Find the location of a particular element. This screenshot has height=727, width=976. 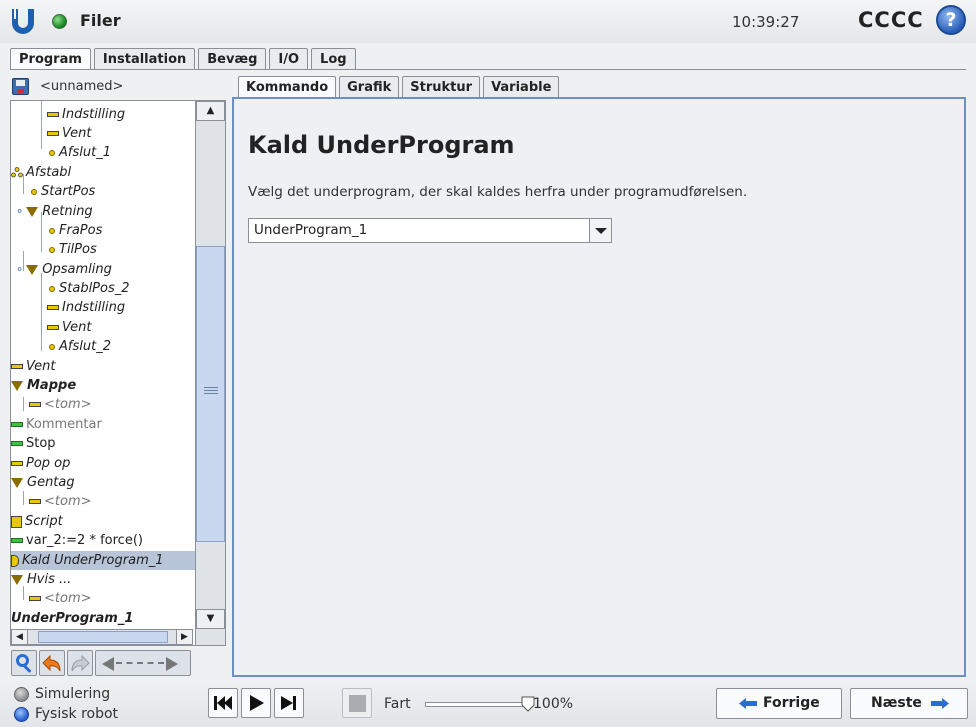

tree-item-selected: Kald UnderProgram_1 is located at coordinates (103, 560).